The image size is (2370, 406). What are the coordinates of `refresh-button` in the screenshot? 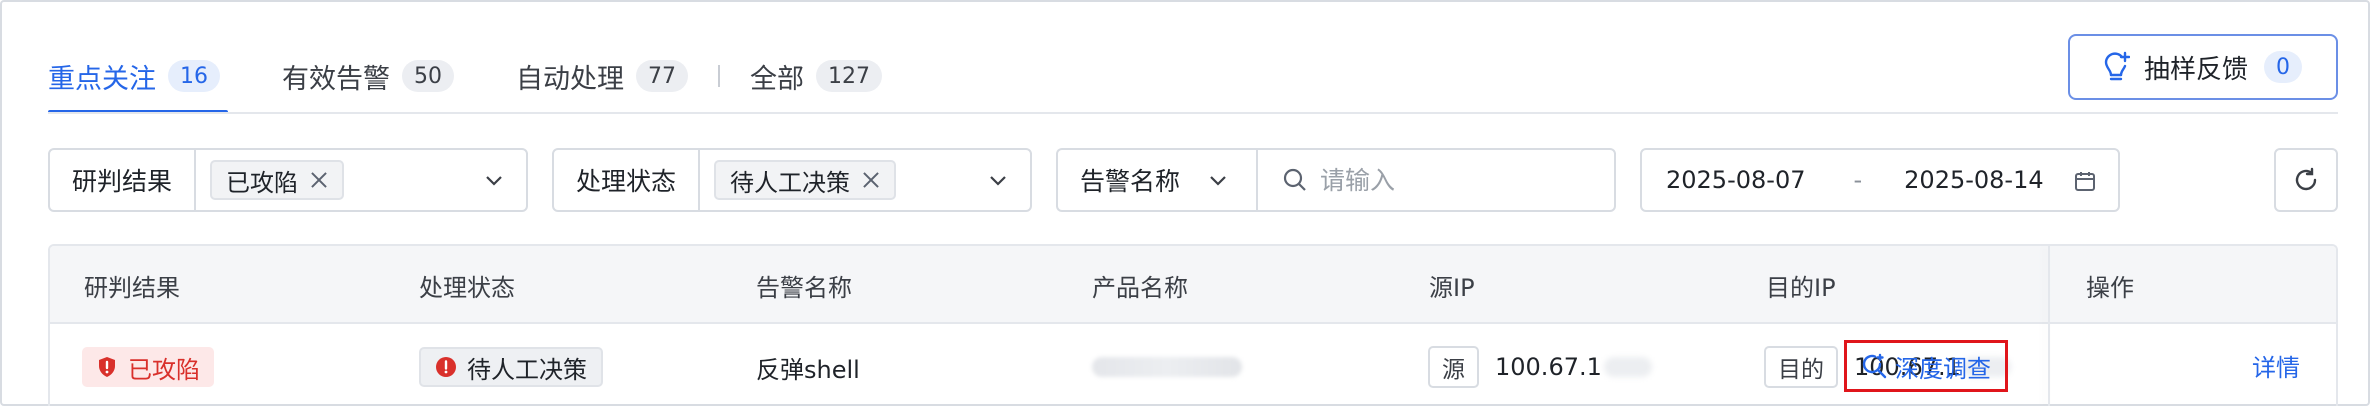 It's located at (2306, 180).